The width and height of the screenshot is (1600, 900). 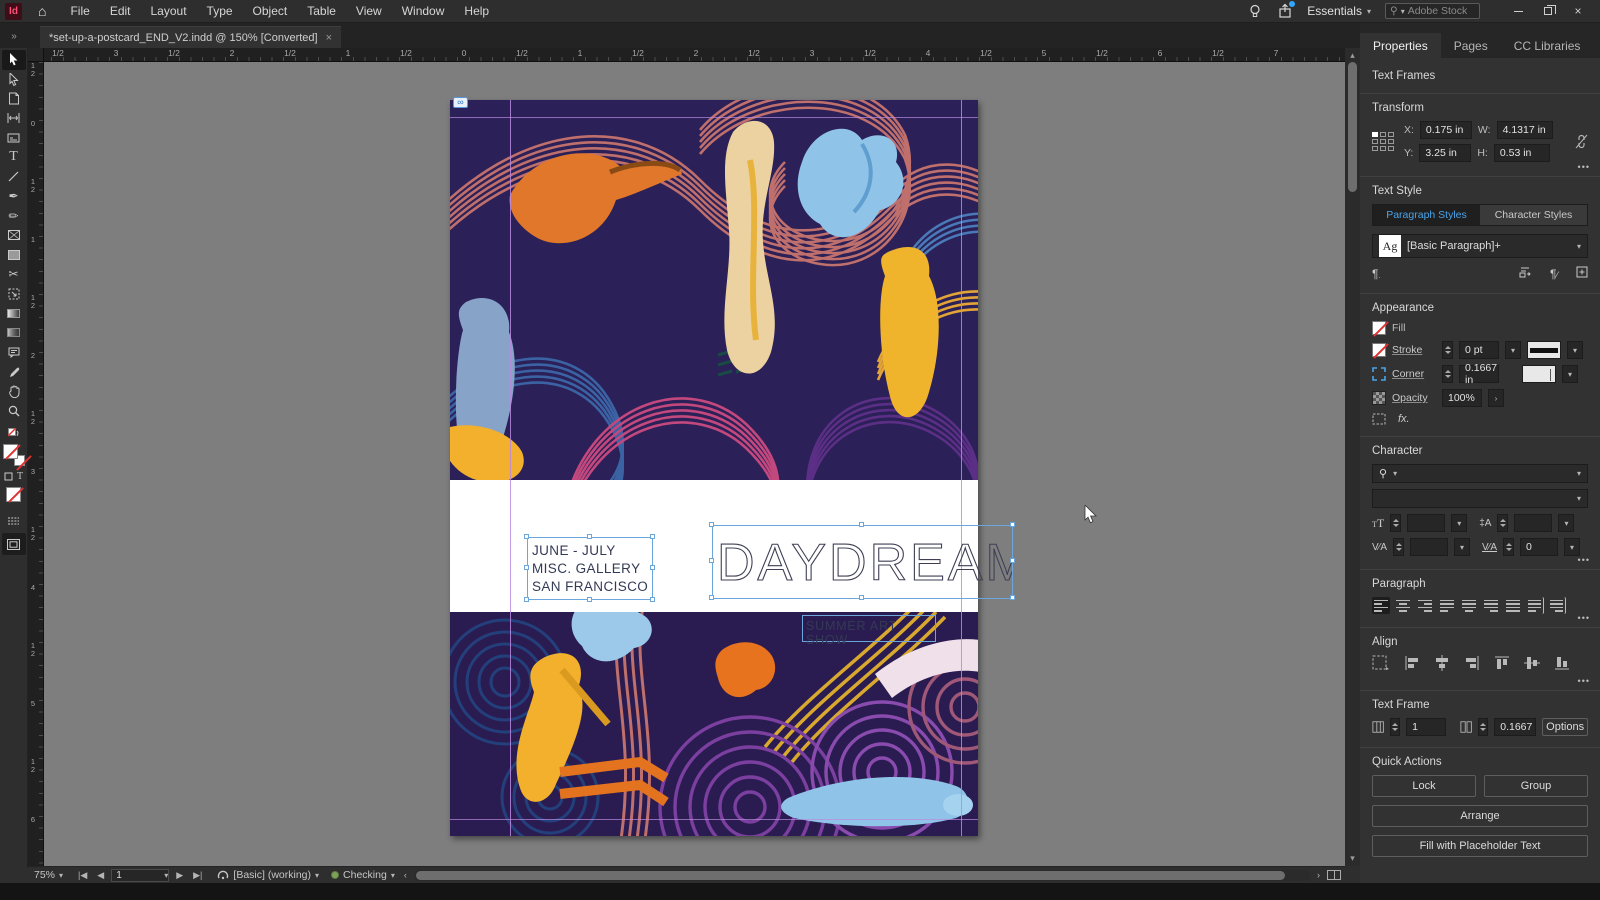 What do you see at coordinates (14, 138) in the screenshot?
I see `content-collector-tool` at bounding box center [14, 138].